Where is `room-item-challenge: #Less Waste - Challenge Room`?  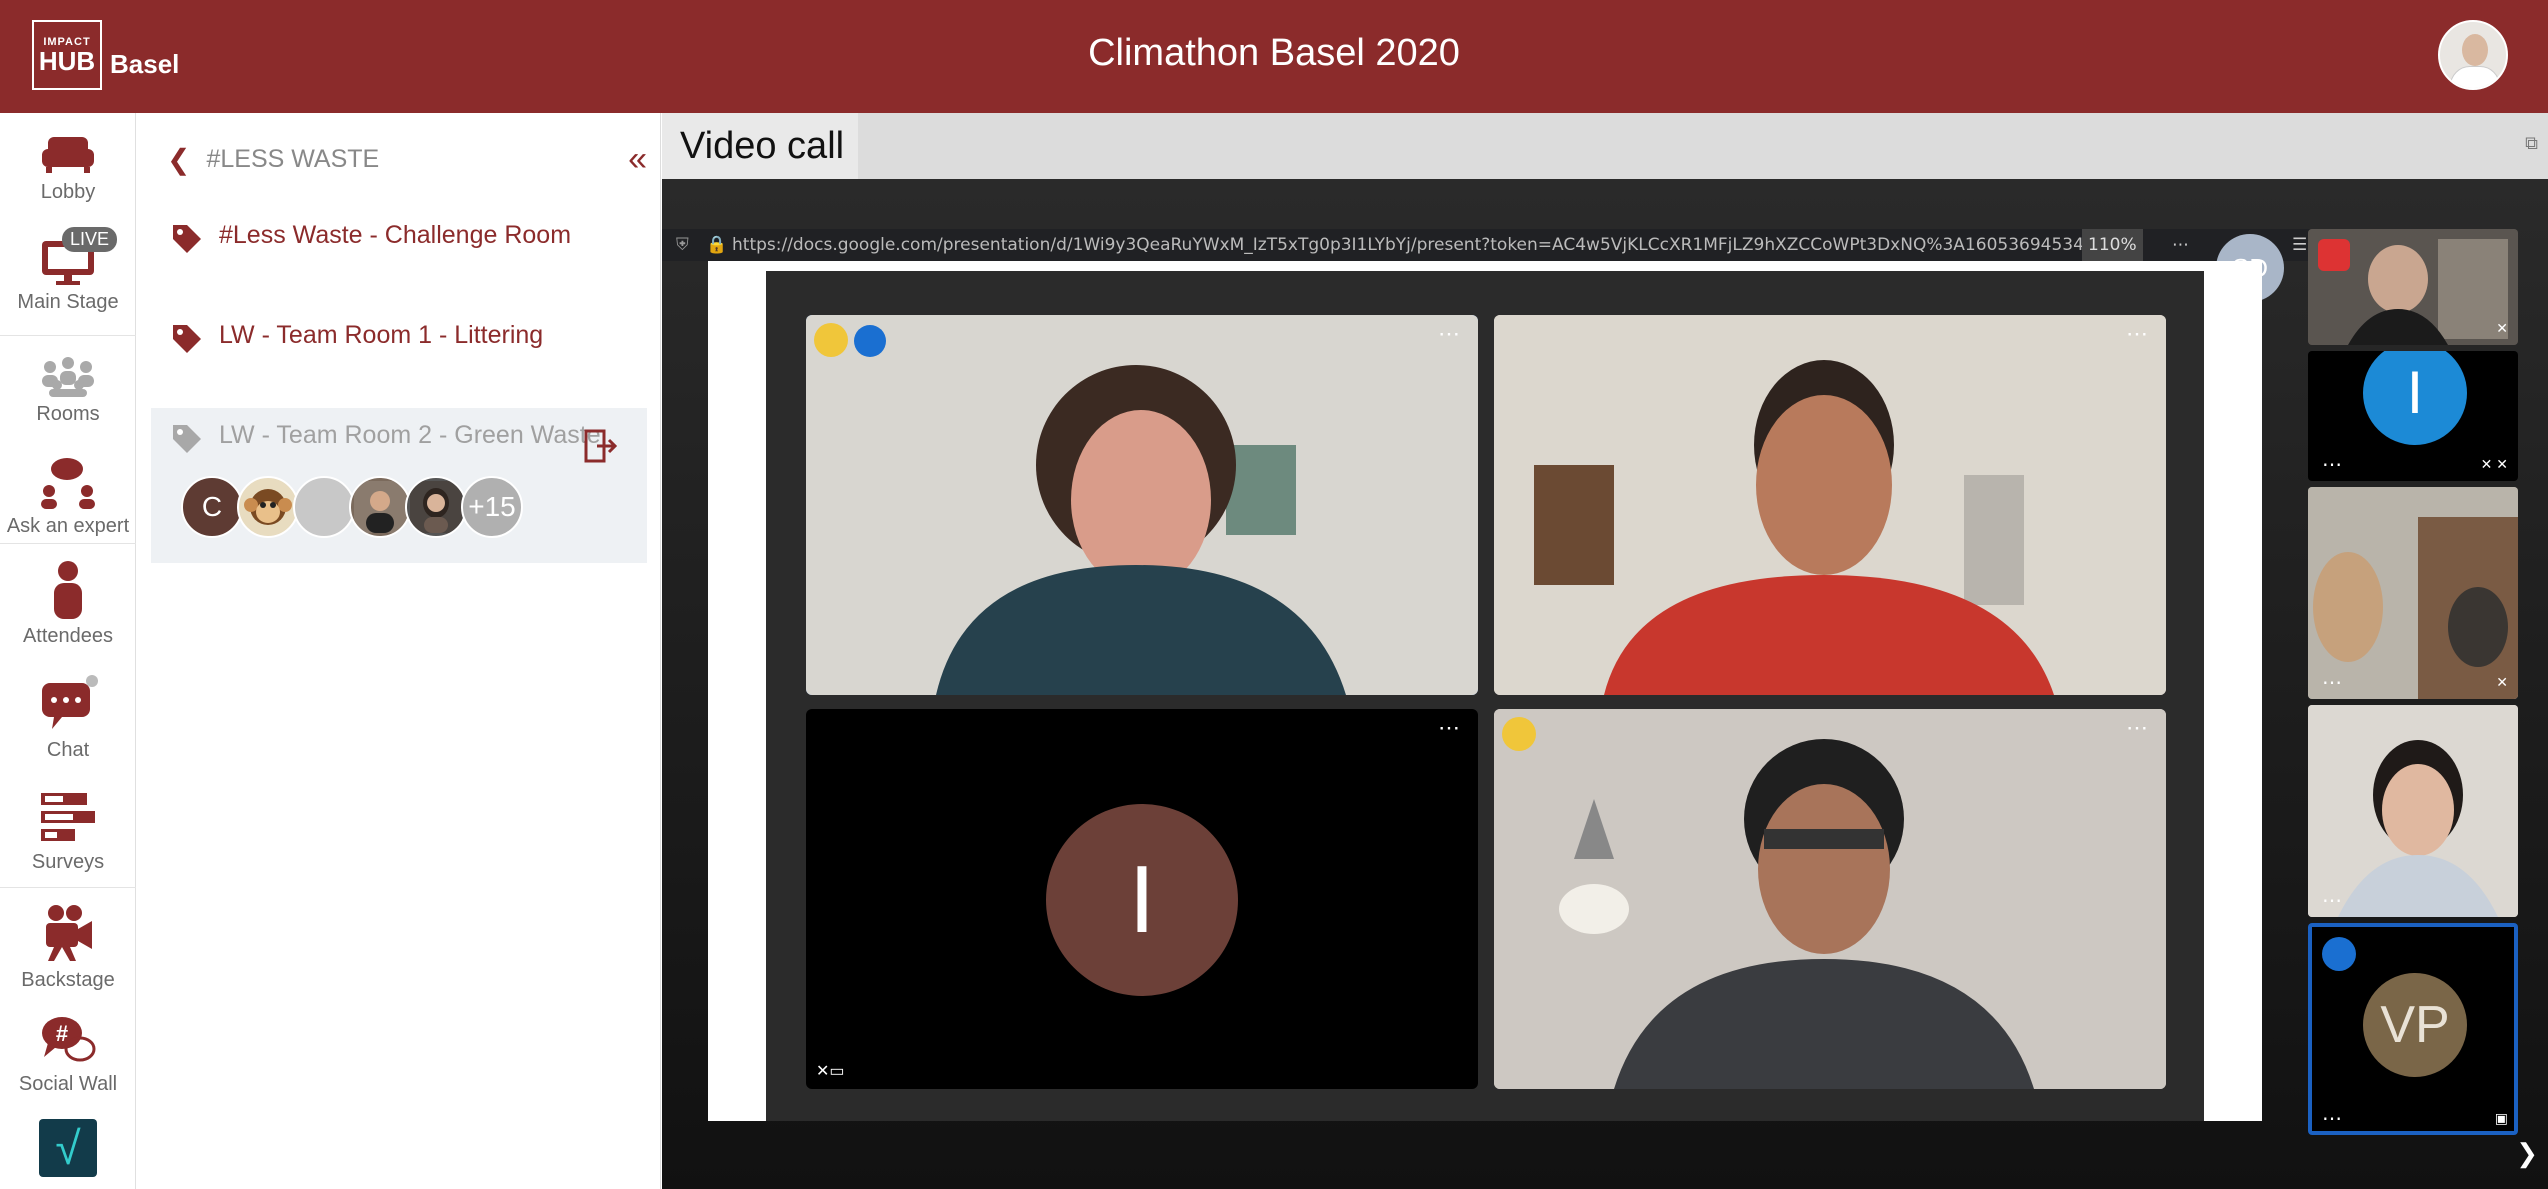
room-item-challenge: #Less Waste - Challenge Room is located at coordinates (399, 238).